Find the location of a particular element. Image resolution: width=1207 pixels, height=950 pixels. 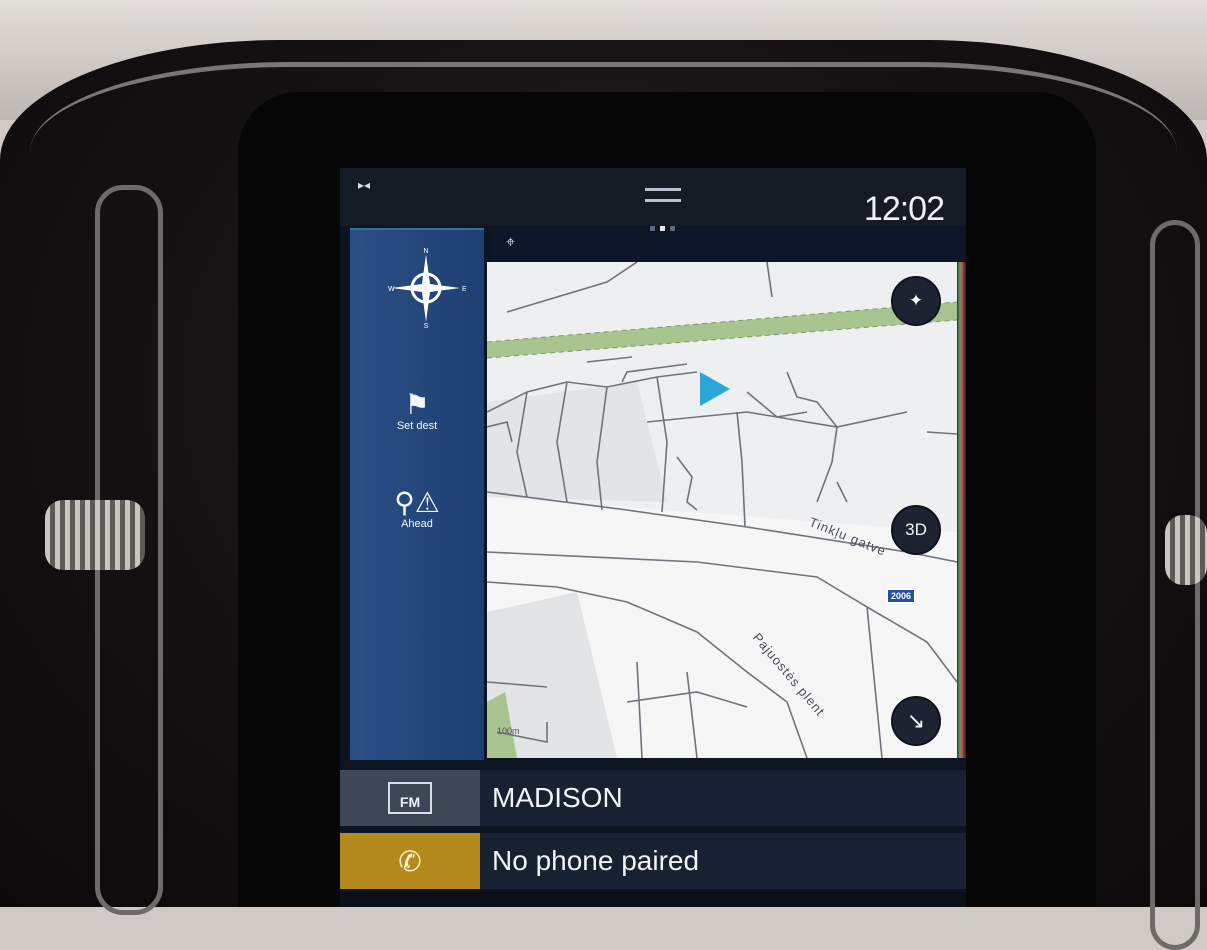

north-up-compass-button: ✦ is located at coordinates (916, 301).